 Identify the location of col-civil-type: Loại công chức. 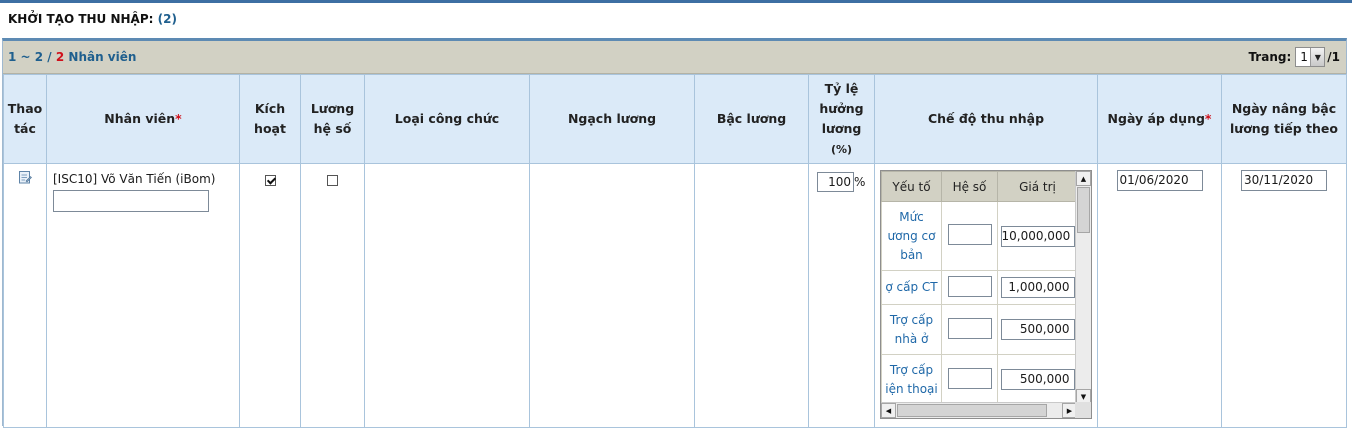
(447, 119).